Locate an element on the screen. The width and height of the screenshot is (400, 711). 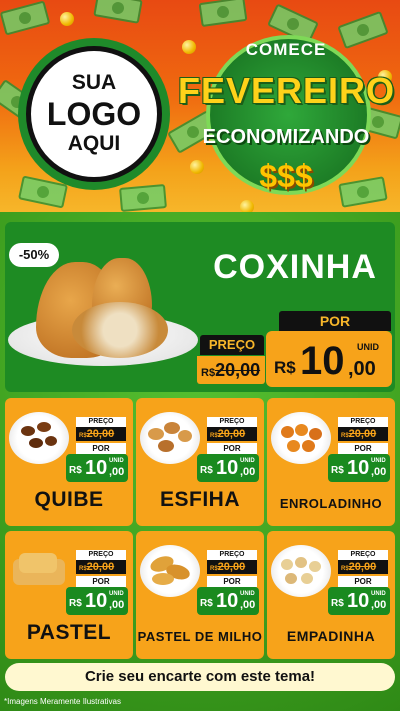
featured-unit: UNID is located at coordinates (368, 347).